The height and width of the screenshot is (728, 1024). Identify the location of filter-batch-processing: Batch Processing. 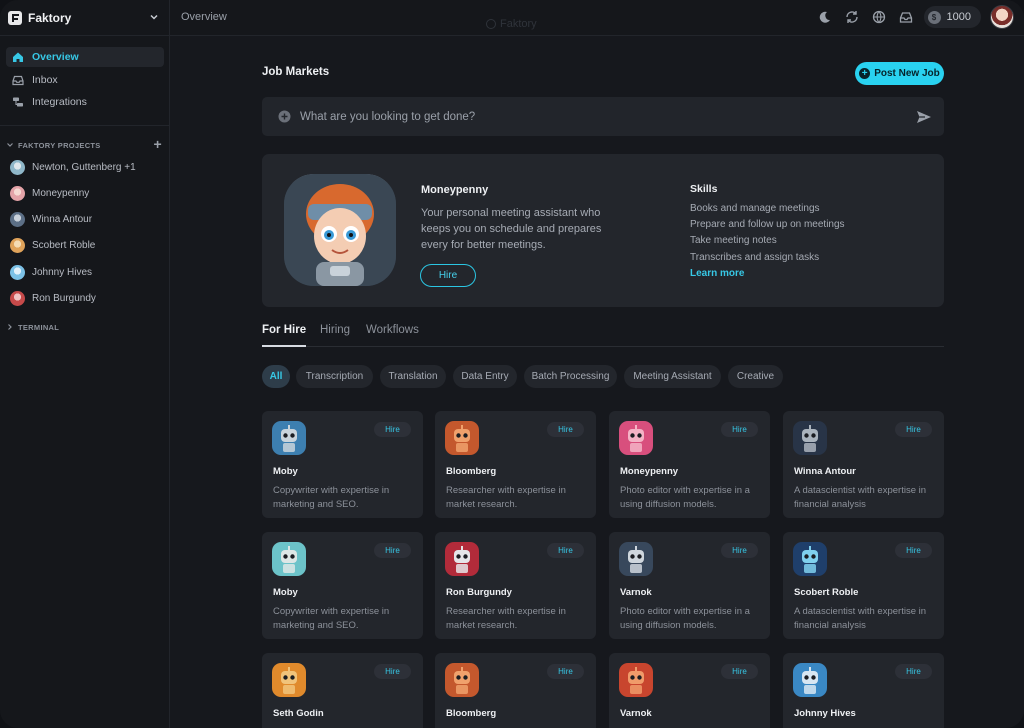
(570, 376).